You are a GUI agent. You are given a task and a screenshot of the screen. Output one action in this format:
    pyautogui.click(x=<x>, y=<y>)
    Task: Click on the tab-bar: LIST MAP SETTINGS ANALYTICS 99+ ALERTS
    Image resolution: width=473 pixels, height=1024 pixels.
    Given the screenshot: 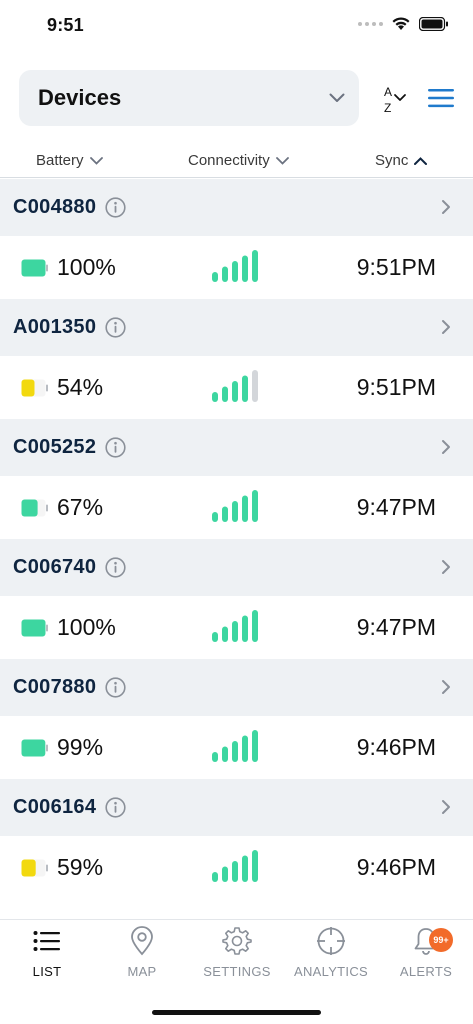 What is the action you would take?
    pyautogui.click(x=236, y=971)
    